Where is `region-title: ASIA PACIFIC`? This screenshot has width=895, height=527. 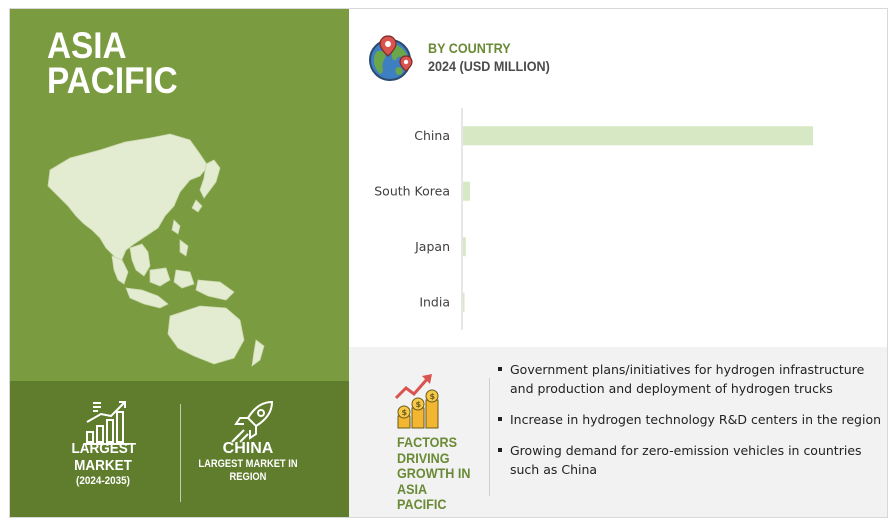 region-title: ASIA PACIFIC is located at coordinates (112, 63).